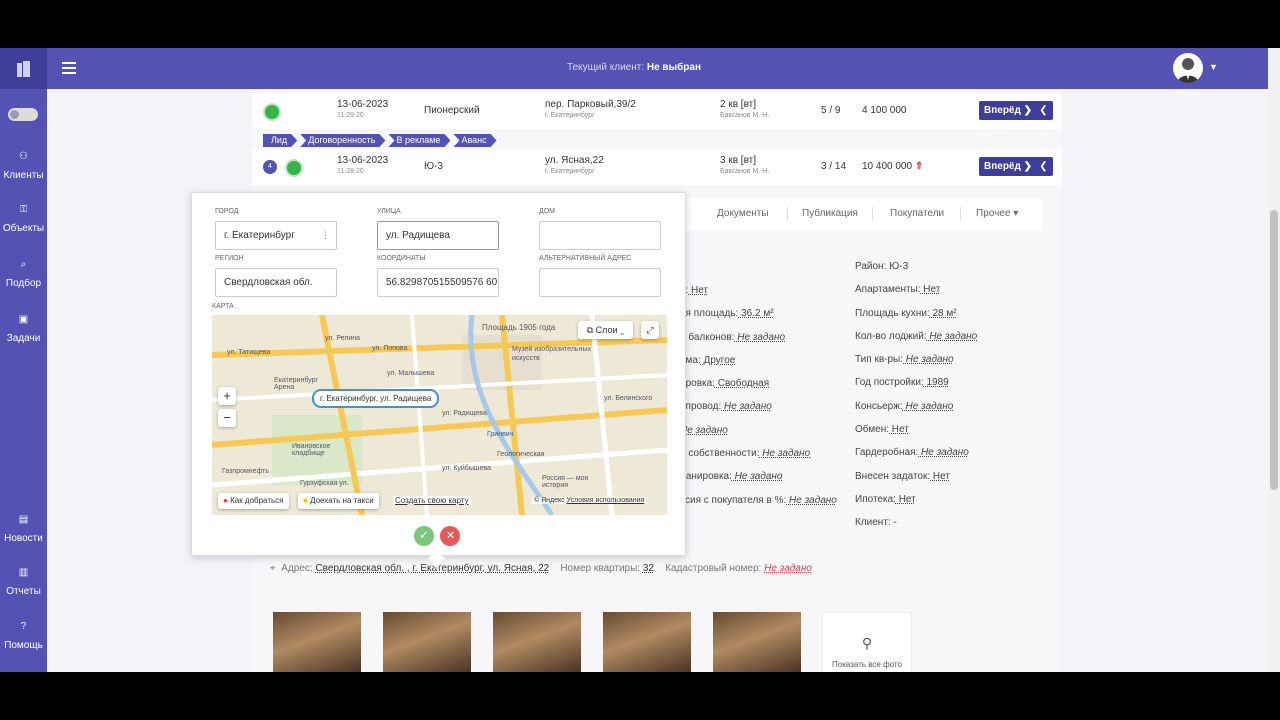 The height and width of the screenshot is (720, 1280). I want to click on current-client: Текущий клиент: Не выбран, so click(634, 67).